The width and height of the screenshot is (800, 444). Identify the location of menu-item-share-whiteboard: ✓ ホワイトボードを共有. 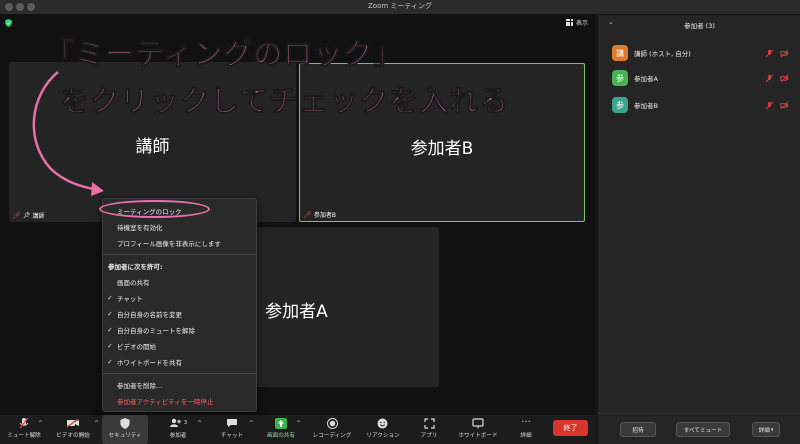
(179, 362).